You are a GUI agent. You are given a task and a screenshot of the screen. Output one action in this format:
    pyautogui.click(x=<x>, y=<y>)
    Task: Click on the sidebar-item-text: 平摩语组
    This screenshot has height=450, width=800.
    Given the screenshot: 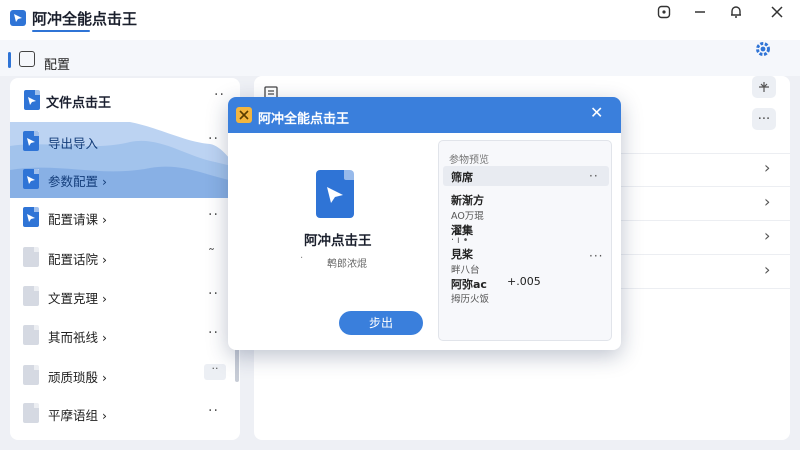 What is the action you would take?
    pyautogui.click(x=73, y=415)
    